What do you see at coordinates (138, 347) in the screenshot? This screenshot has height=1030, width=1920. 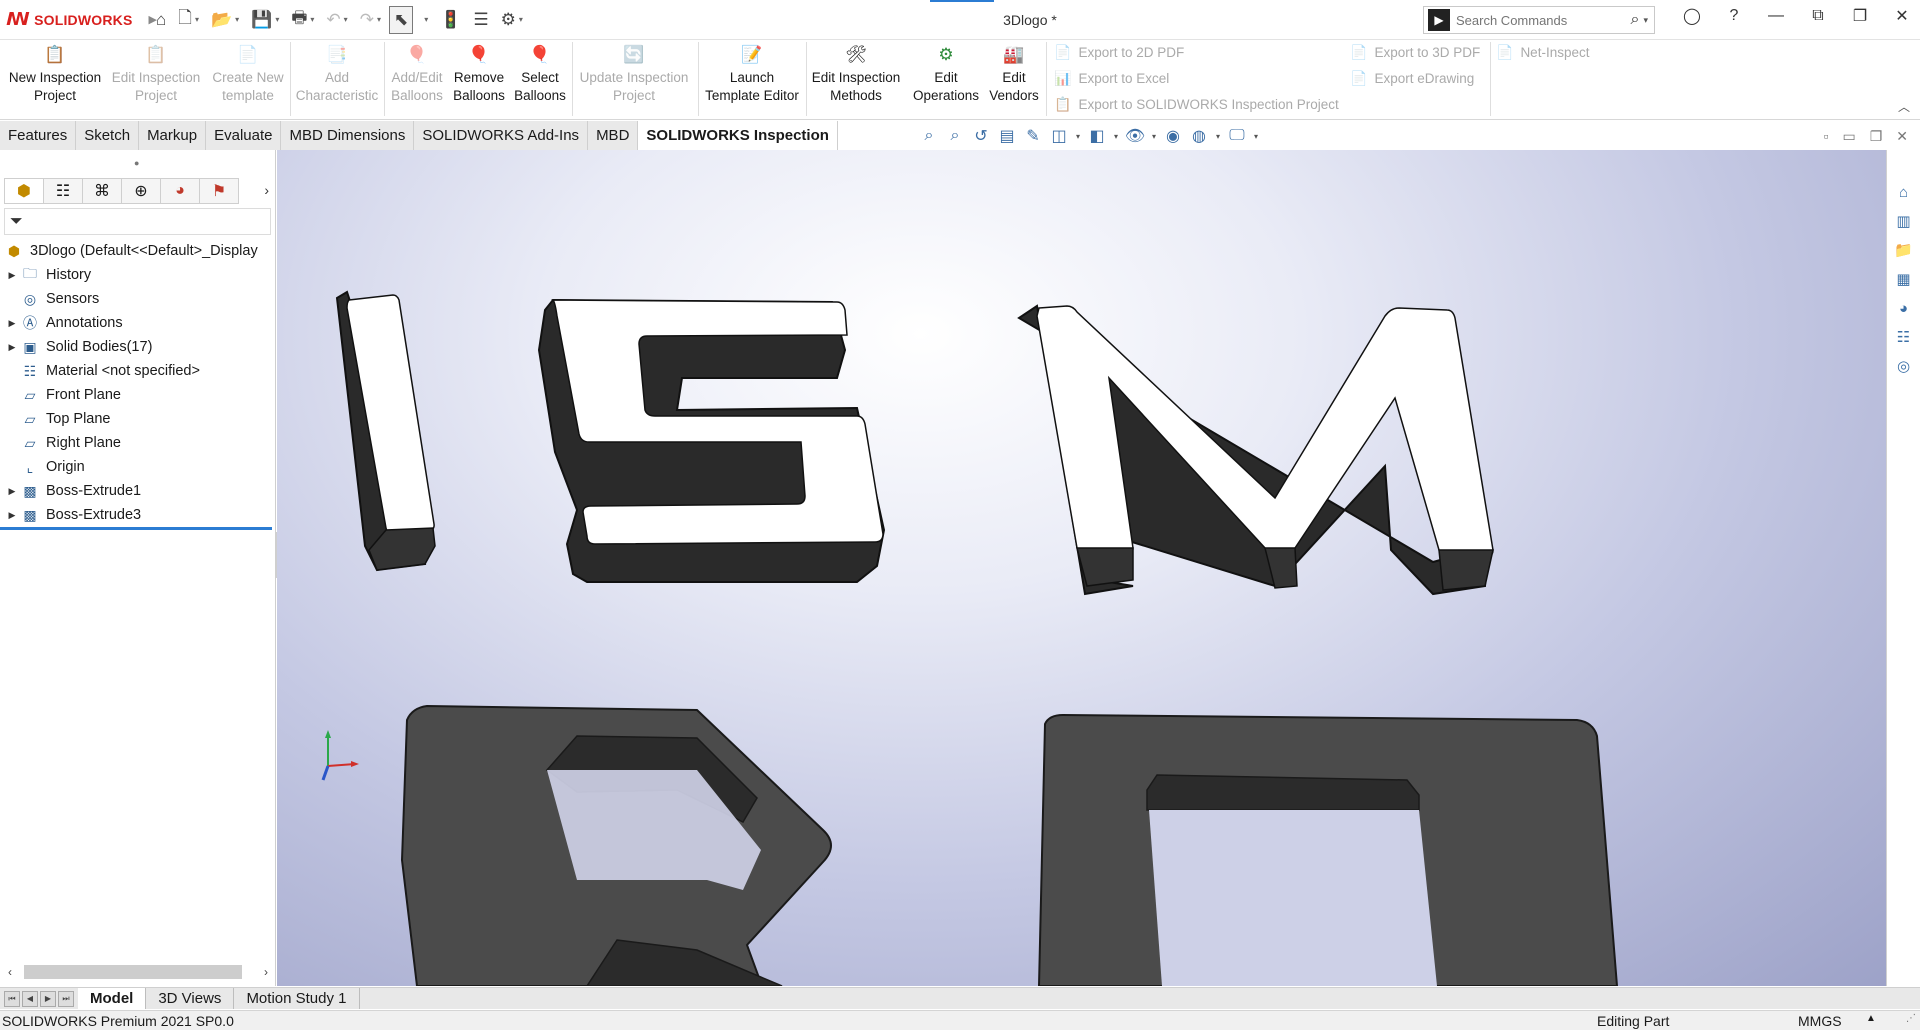 I see `tree-item-solid-bodies-17: ▶ ▣ Solid Bodies(17)` at bounding box center [138, 347].